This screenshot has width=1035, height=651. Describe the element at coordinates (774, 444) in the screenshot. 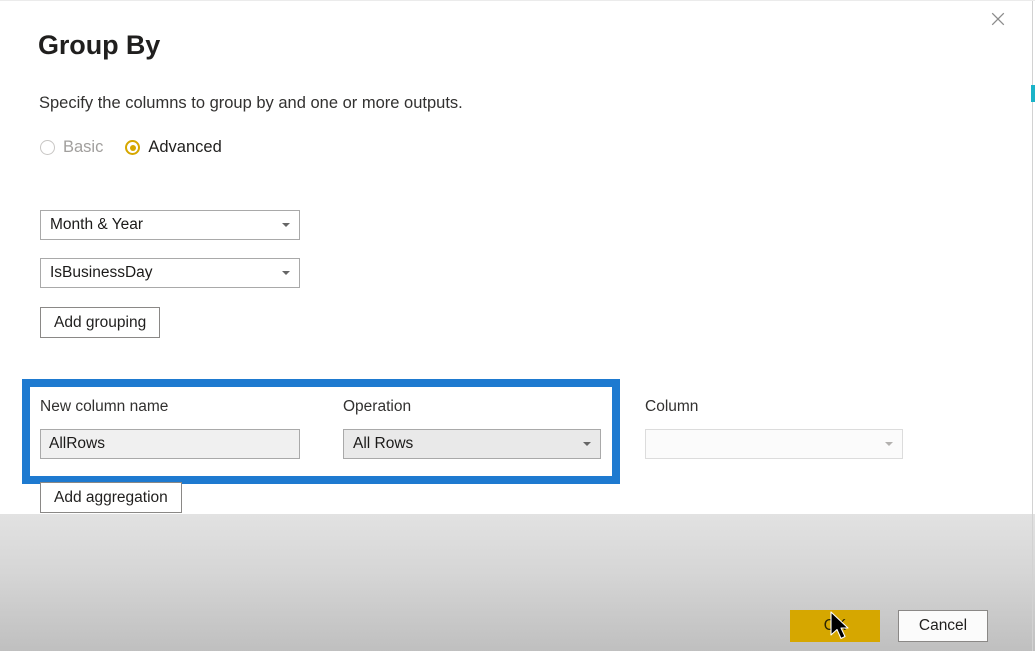

I see `column-dropdown` at that location.